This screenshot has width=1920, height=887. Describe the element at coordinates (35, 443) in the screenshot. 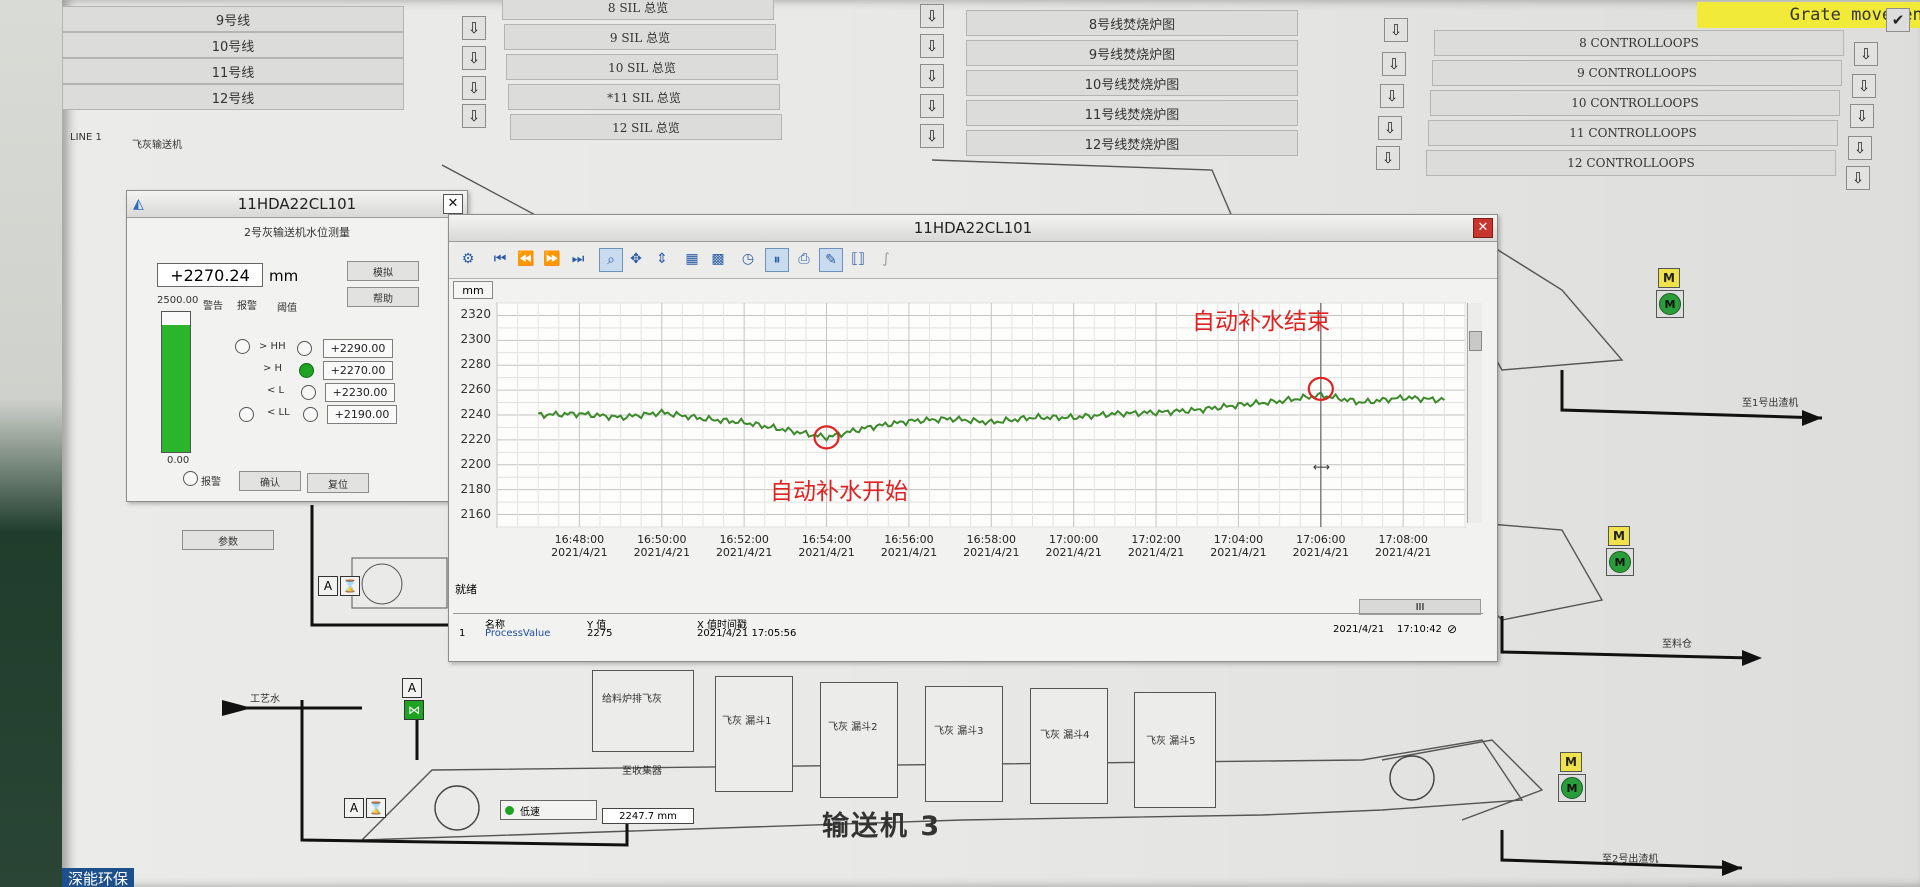

I see `photo-left-edge` at that location.